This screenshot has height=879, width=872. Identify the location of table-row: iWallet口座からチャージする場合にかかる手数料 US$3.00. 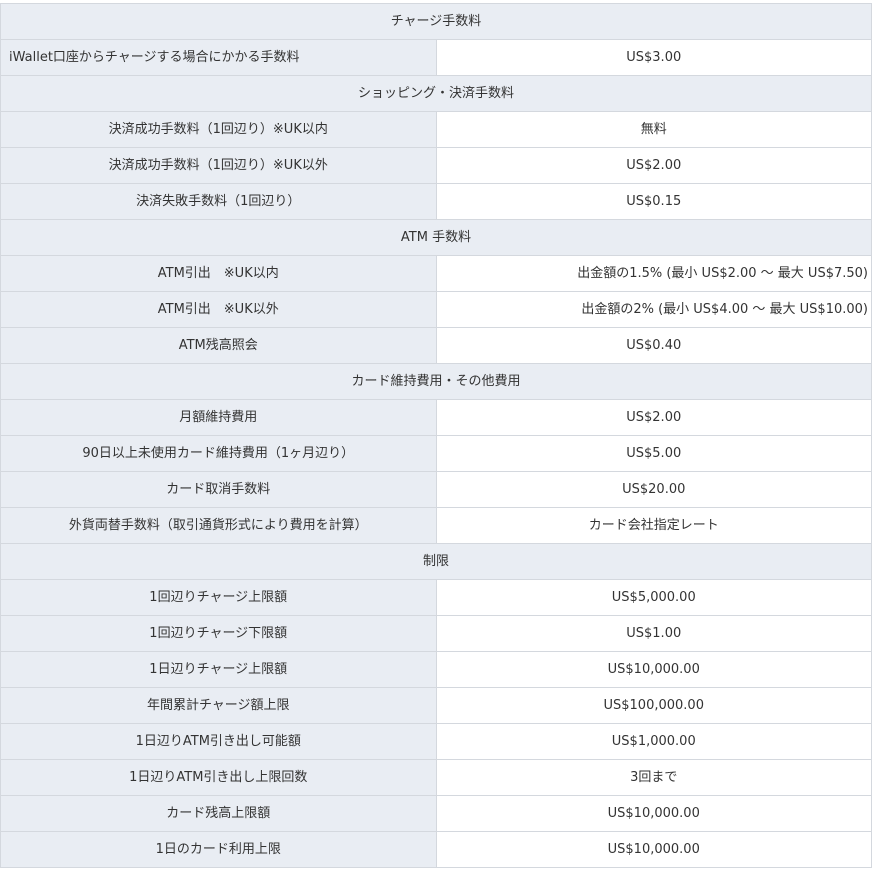
(436, 57).